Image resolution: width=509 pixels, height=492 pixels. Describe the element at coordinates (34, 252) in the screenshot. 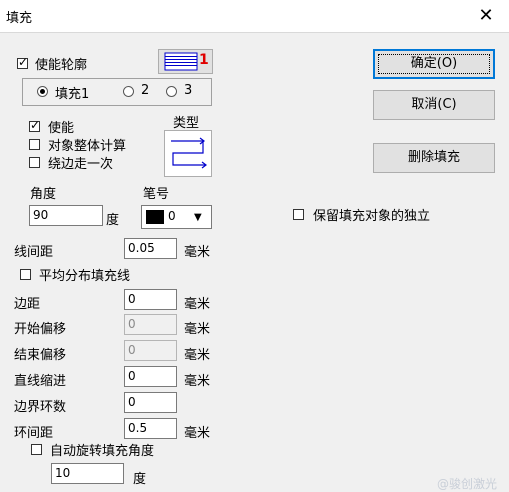

I see `line-spacing-label: 线间距` at that location.